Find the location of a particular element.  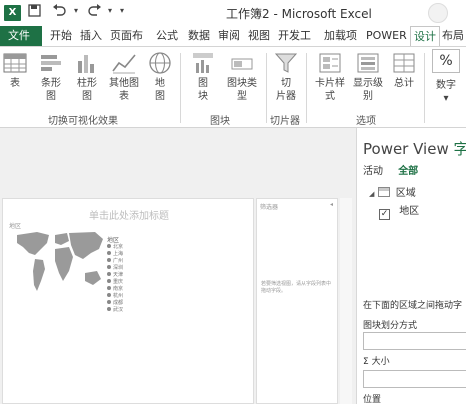

legend-item: 天津 is located at coordinates (115, 274).